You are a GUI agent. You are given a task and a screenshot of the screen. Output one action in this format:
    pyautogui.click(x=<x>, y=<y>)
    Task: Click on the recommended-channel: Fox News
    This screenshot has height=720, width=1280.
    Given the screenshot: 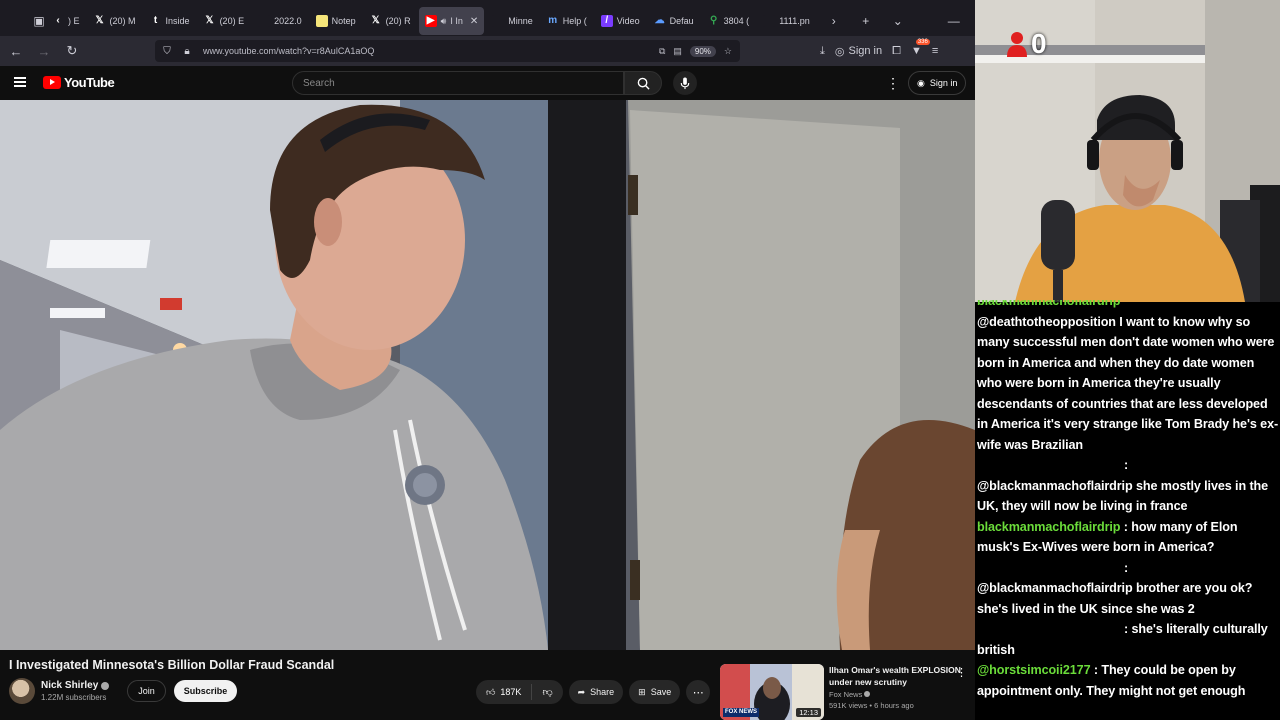 What is the action you would take?
    pyautogui.click(x=896, y=694)
    